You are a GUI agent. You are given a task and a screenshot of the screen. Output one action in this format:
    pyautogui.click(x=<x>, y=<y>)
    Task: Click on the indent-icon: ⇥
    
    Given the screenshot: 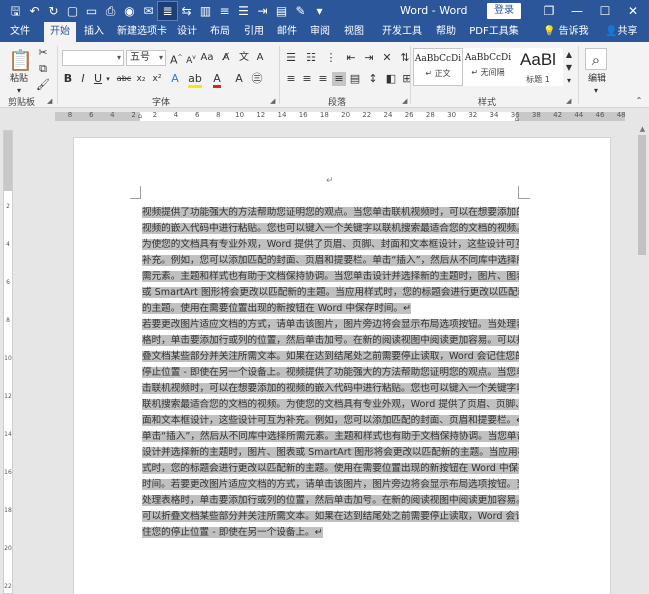 What is the action you would take?
    pyautogui.click(x=262, y=11)
    